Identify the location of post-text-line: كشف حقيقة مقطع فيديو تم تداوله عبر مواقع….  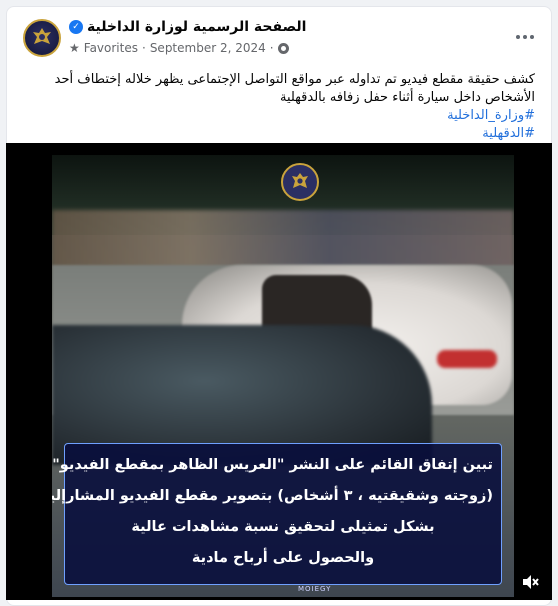
(294, 79).